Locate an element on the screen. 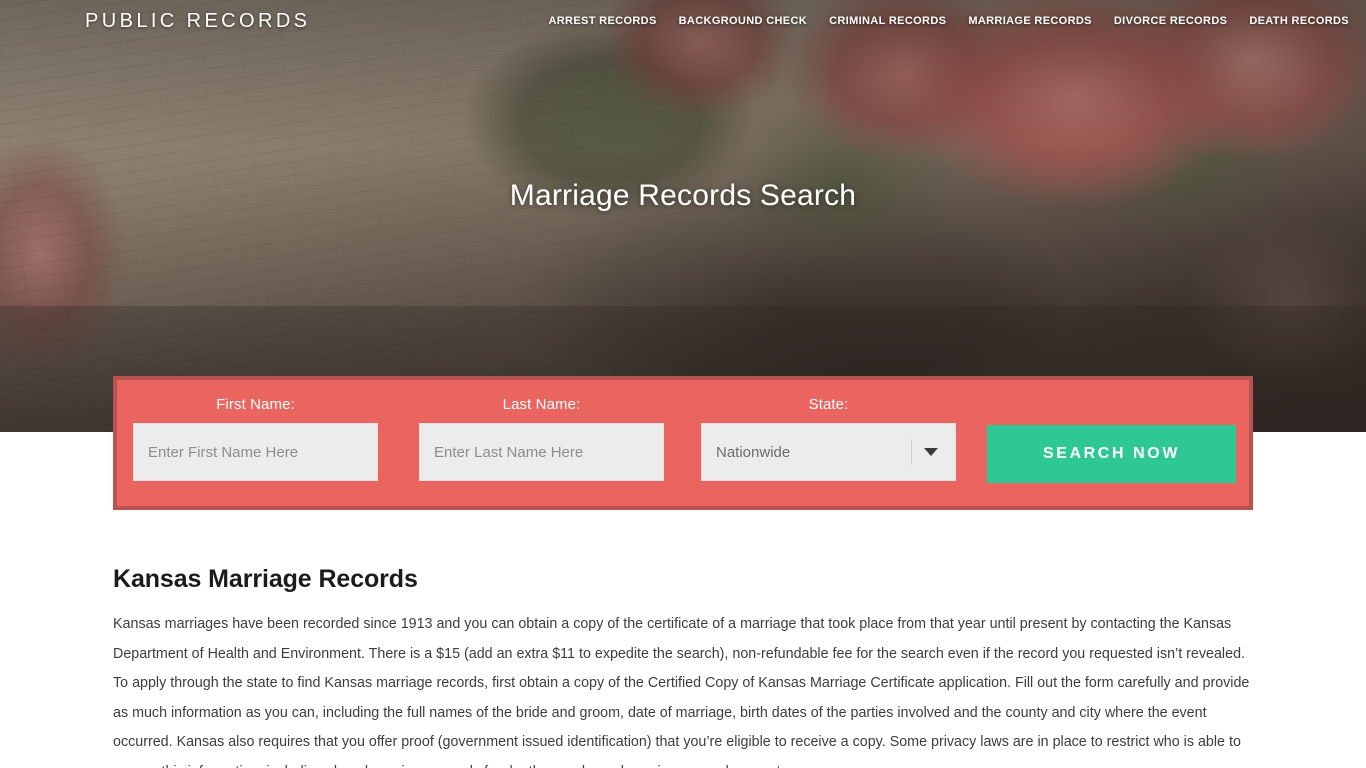 This screenshot has height=768, width=1366. first-name-input is located at coordinates (255, 452).